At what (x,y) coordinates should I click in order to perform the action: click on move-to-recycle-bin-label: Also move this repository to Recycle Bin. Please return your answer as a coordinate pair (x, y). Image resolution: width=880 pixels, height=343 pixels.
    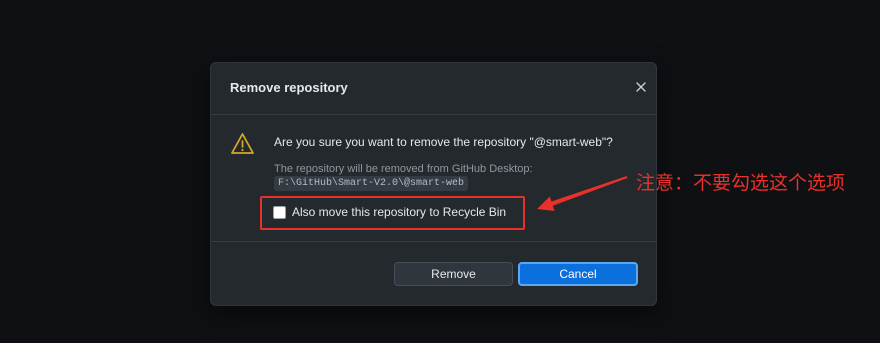
    Looking at the image, I should click on (399, 212).